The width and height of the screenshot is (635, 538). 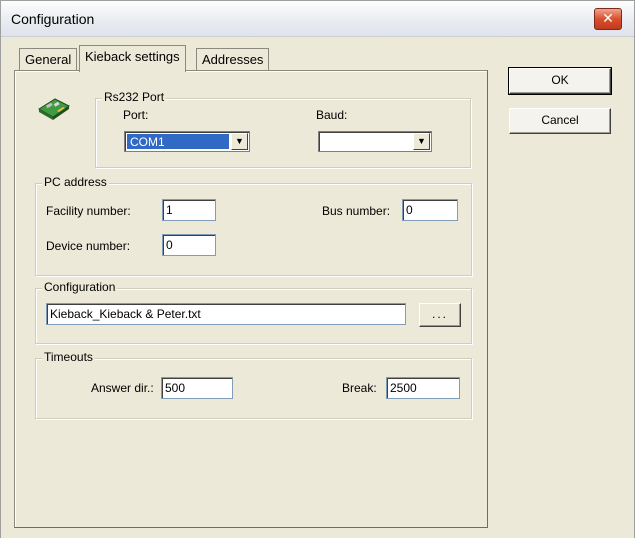 What do you see at coordinates (560, 121) in the screenshot?
I see `cancel-button: Cancel` at bounding box center [560, 121].